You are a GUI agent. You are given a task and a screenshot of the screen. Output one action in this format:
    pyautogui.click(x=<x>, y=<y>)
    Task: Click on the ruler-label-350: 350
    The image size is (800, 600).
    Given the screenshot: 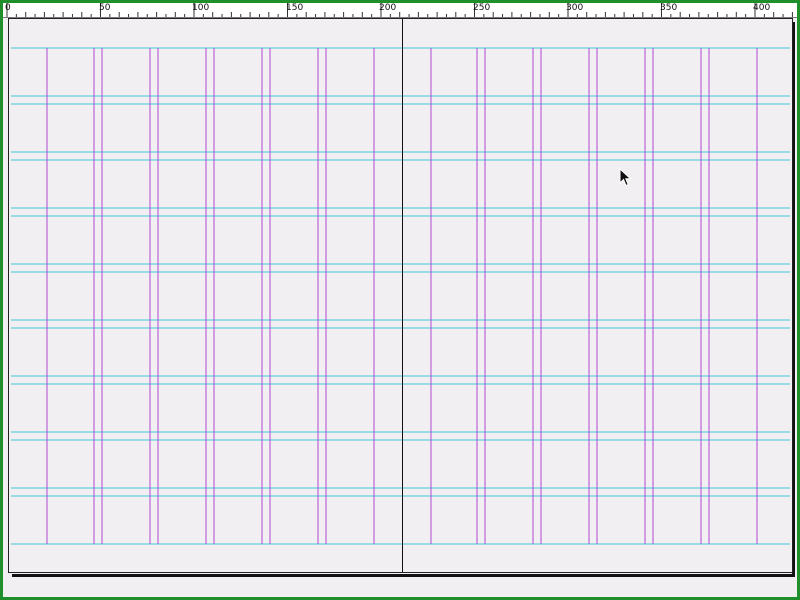 What is the action you would take?
    pyautogui.click(x=669, y=8)
    